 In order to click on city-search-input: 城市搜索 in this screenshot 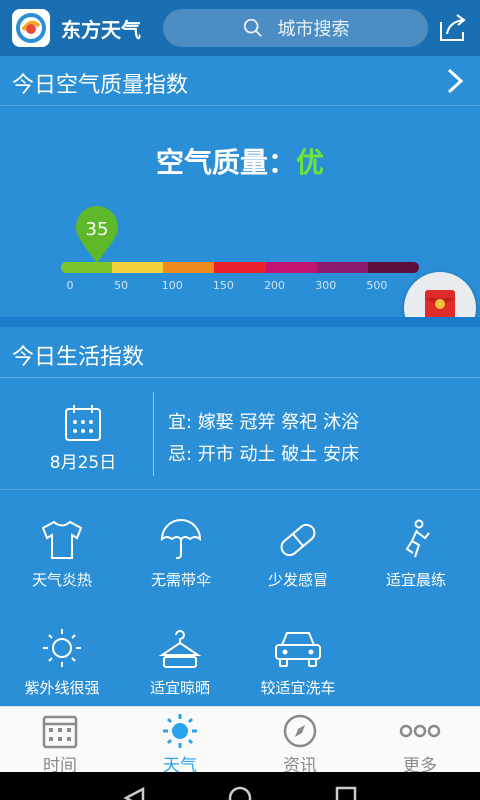, I will do `click(295, 28)`.